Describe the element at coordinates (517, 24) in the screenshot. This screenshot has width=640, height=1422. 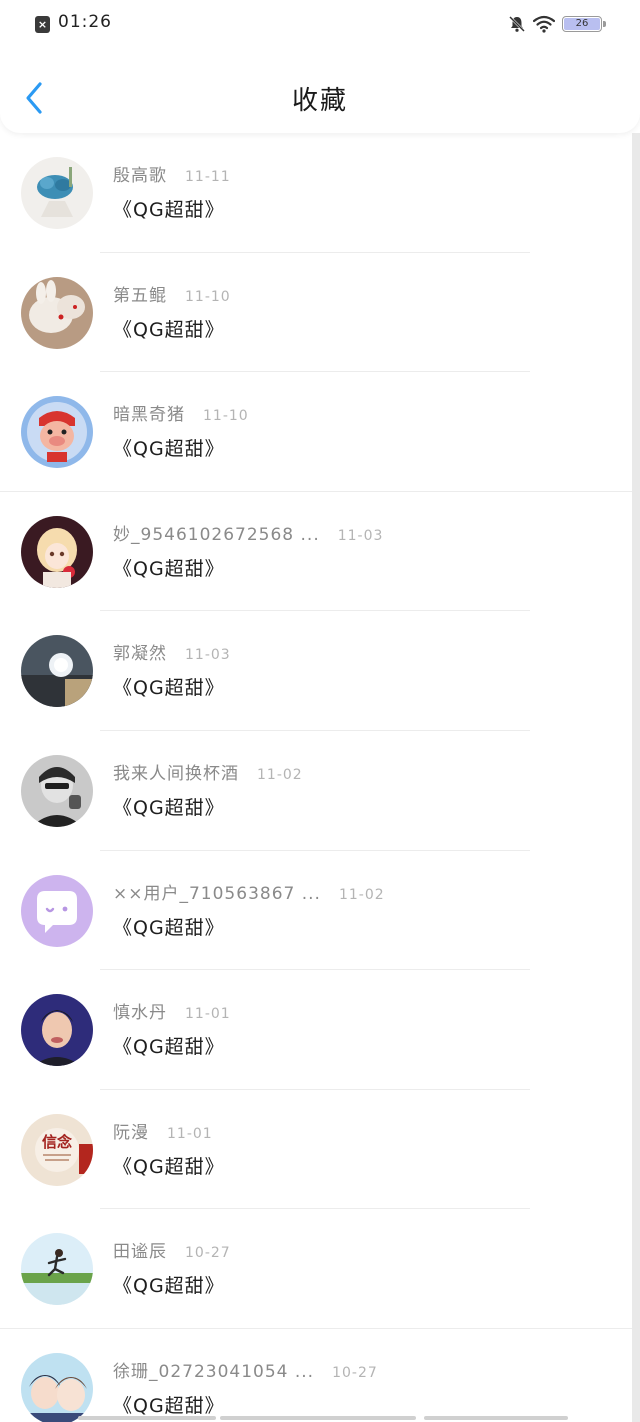
I see `mute-bell-icon` at that location.